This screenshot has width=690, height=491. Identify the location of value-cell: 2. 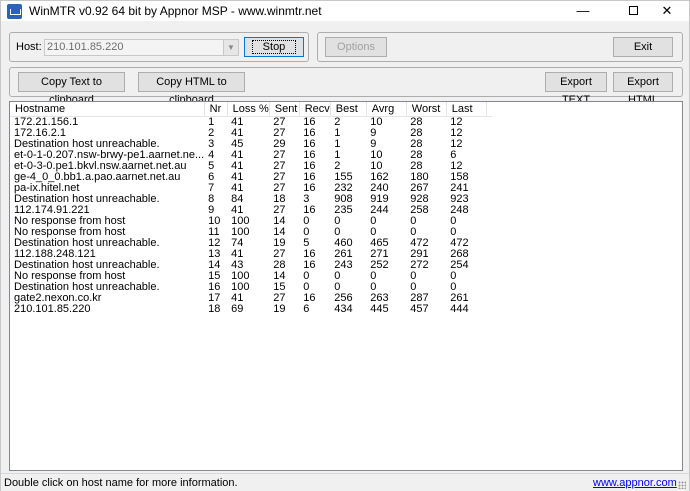
(211, 133).